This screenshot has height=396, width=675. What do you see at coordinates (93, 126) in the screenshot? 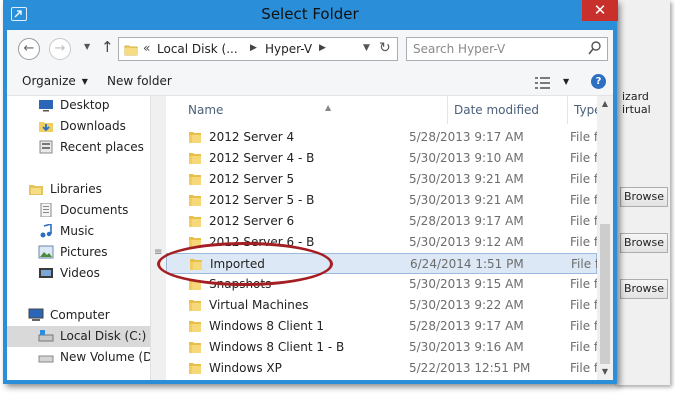
I see `nav-item-label: Downloads` at bounding box center [93, 126].